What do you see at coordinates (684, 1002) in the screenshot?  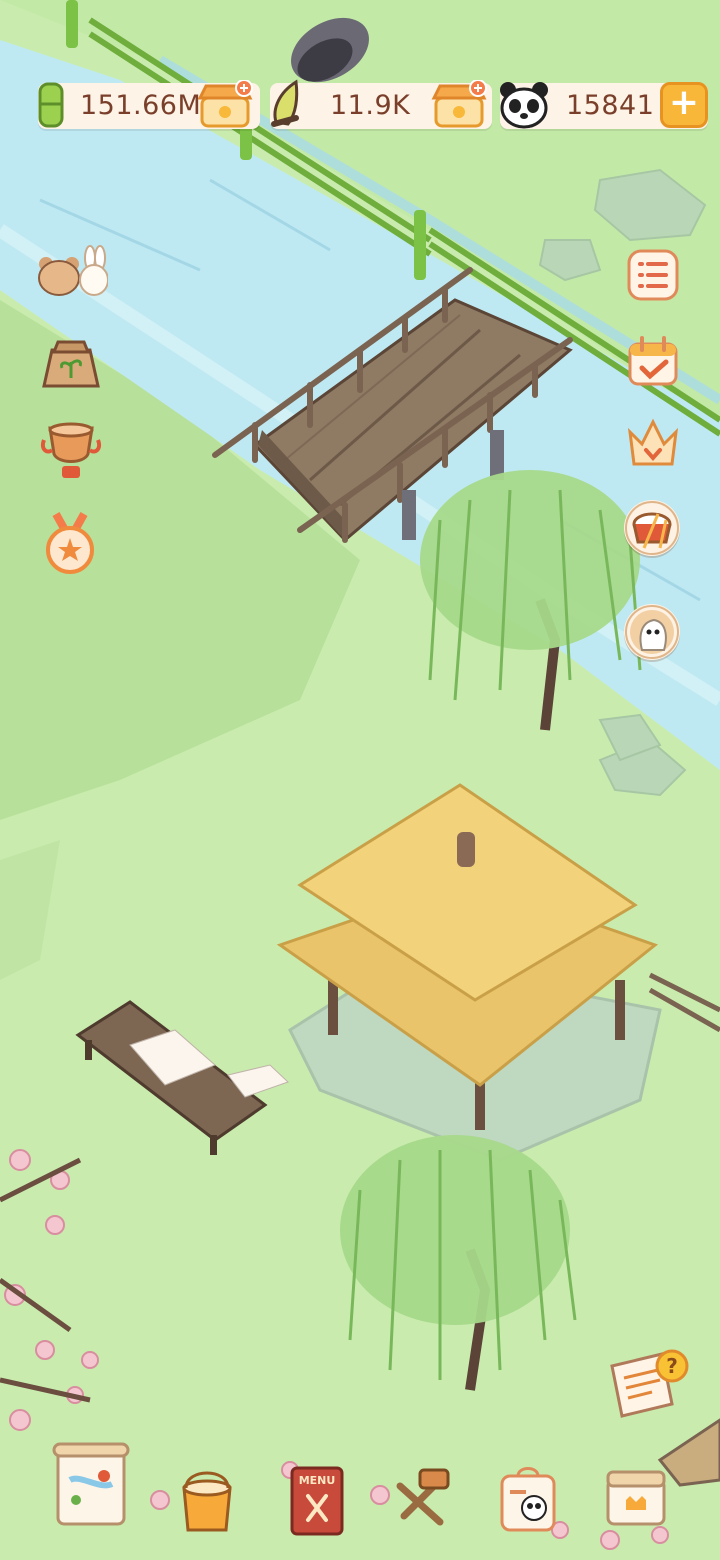 I see `wood-fence` at bounding box center [684, 1002].